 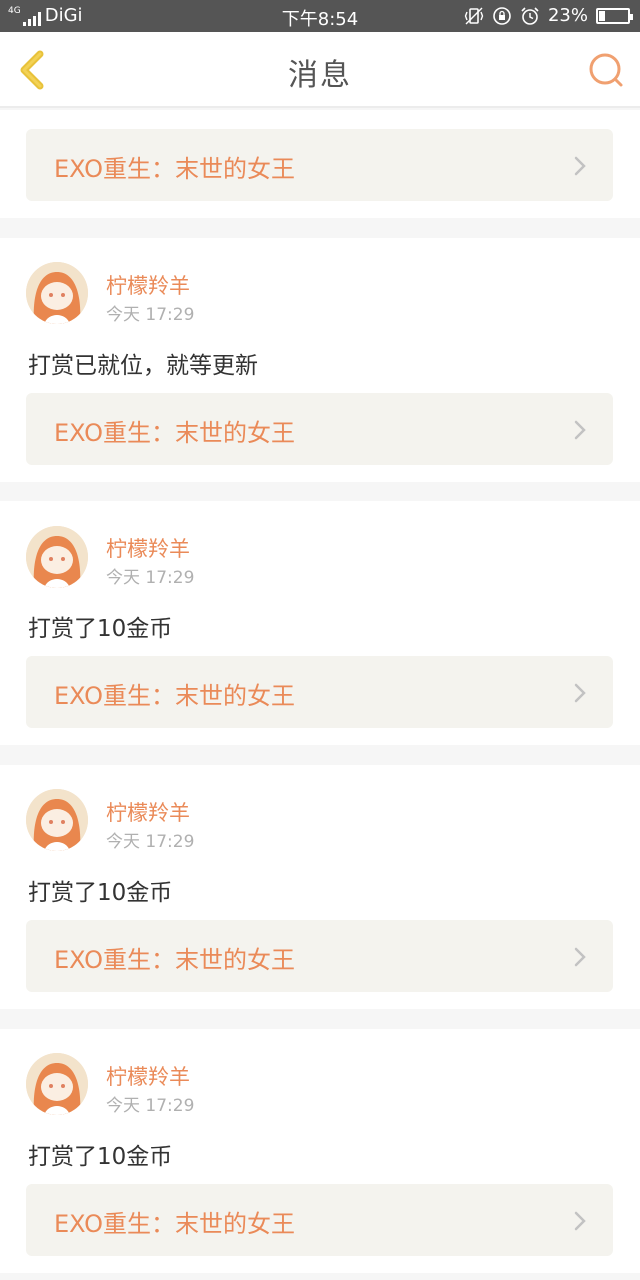 I want to click on status-bar: 4G DiGi 下午8:54 23%, so click(x=320, y=16).